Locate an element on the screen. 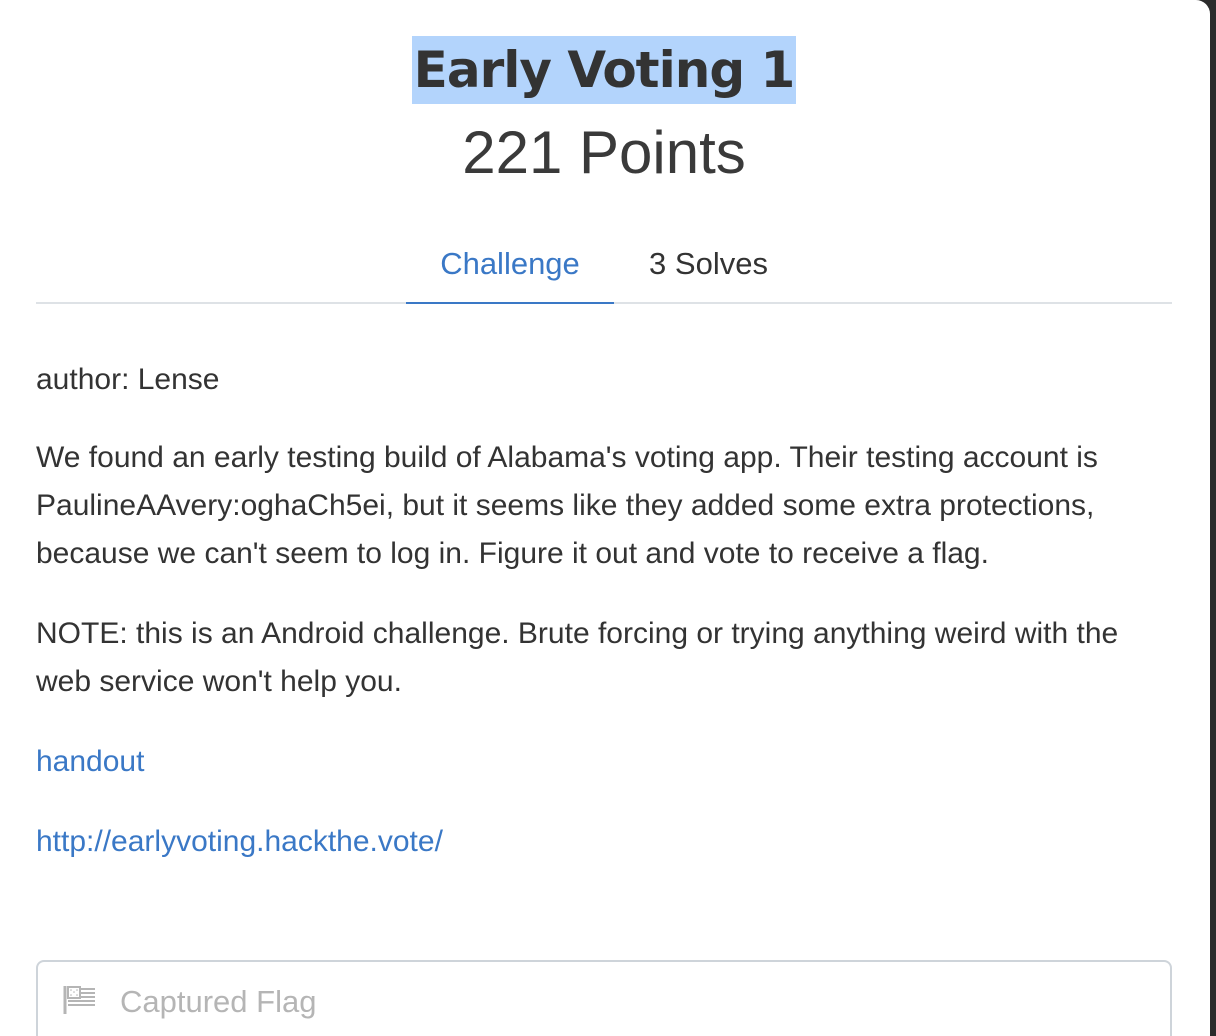 The height and width of the screenshot is (1036, 1216). handout-link: handout is located at coordinates (90, 762).